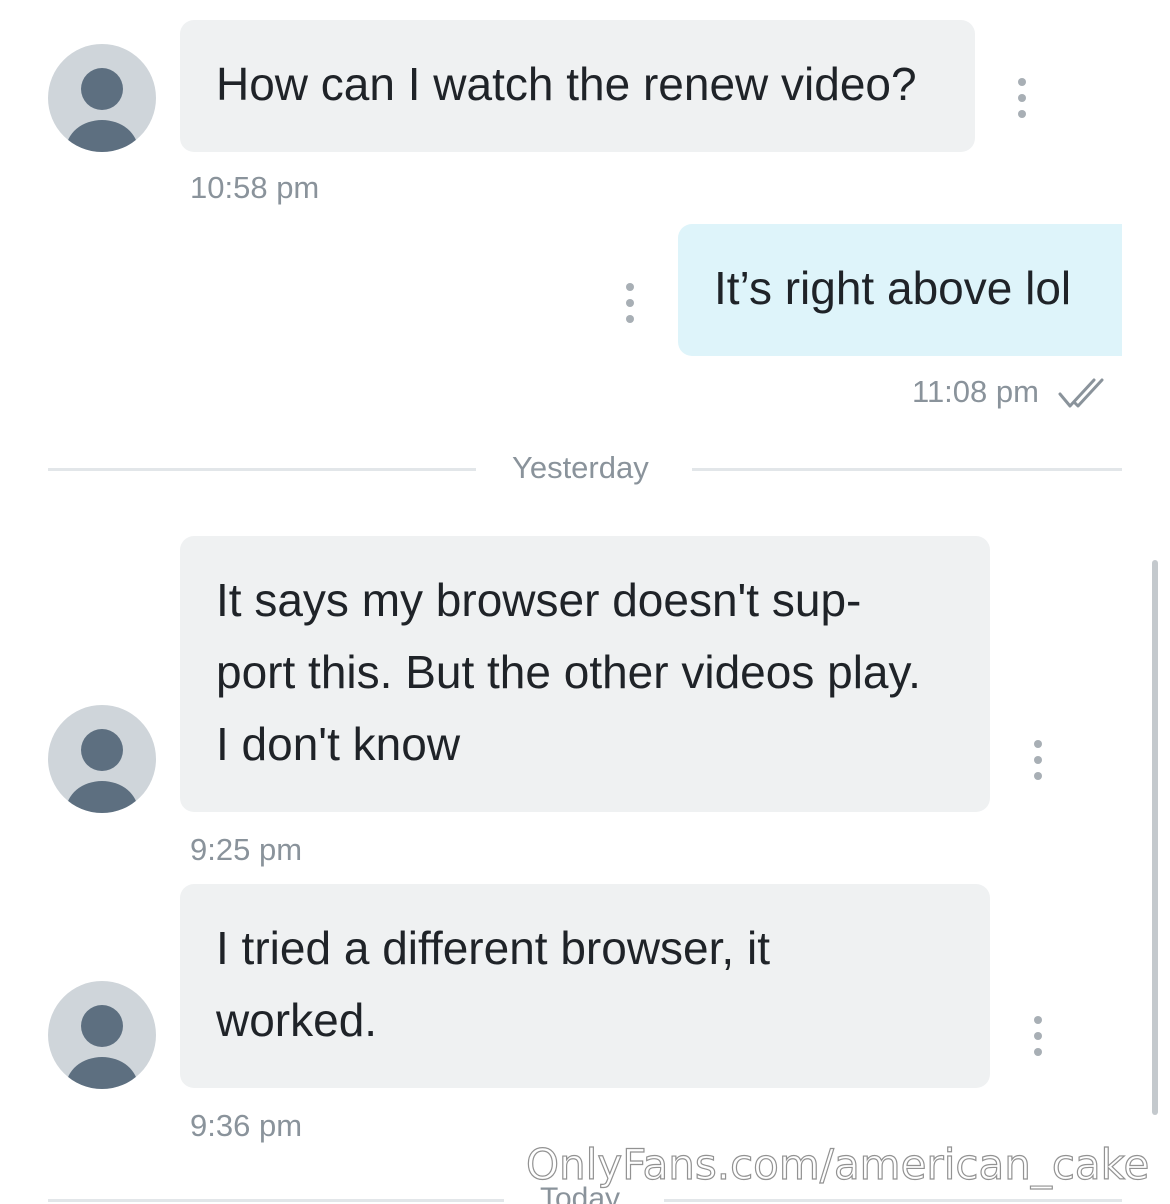 This screenshot has width=1170, height=1204. I want to click on message-timestamp: 10:58 pm, so click(255, 187).